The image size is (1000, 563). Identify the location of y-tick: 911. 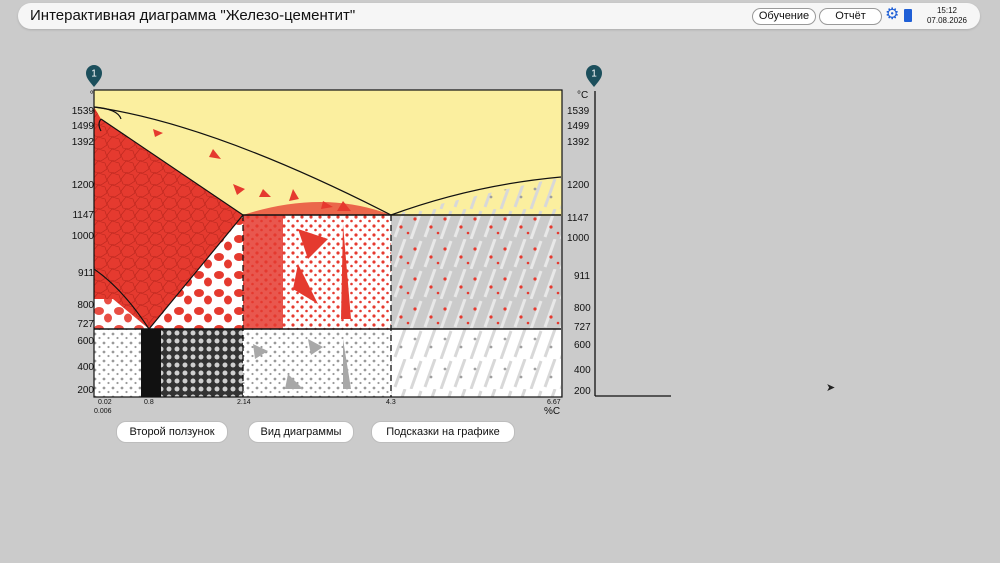
(86, 273).